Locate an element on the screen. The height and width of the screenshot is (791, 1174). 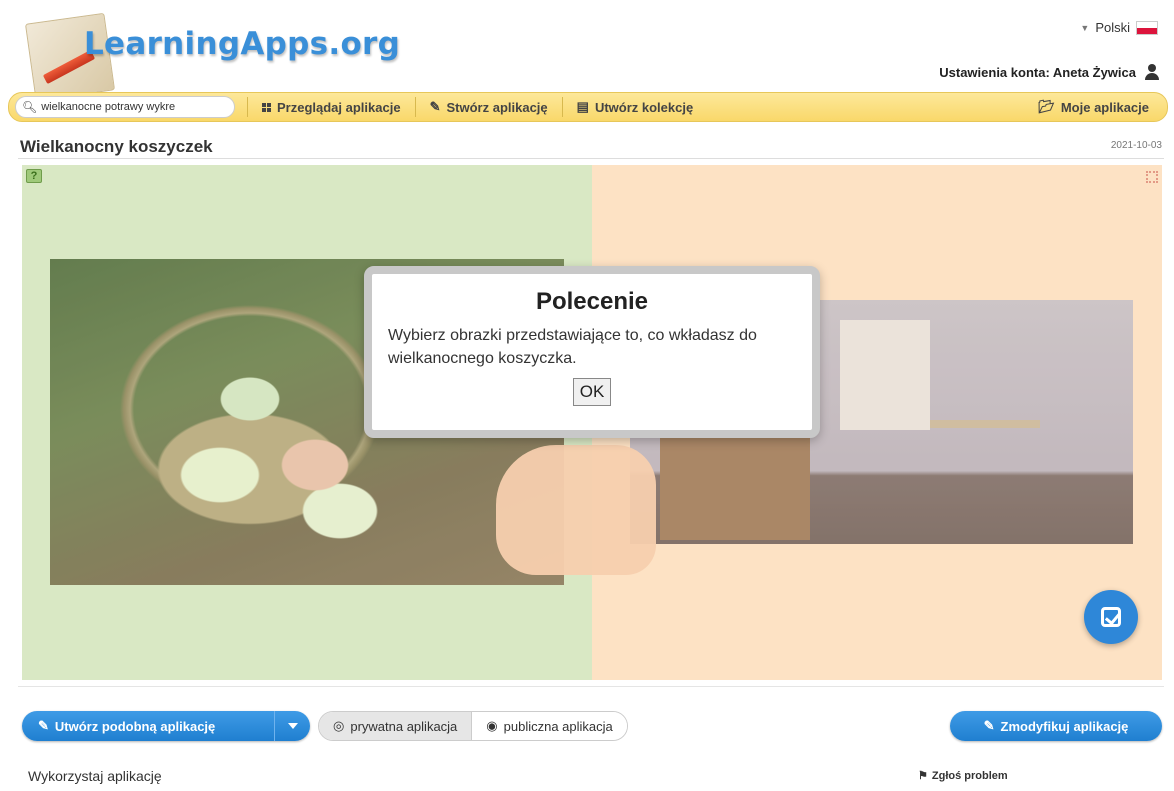
search-value: wielkanocne potrawy wykre is located at coordinates (108, 107).